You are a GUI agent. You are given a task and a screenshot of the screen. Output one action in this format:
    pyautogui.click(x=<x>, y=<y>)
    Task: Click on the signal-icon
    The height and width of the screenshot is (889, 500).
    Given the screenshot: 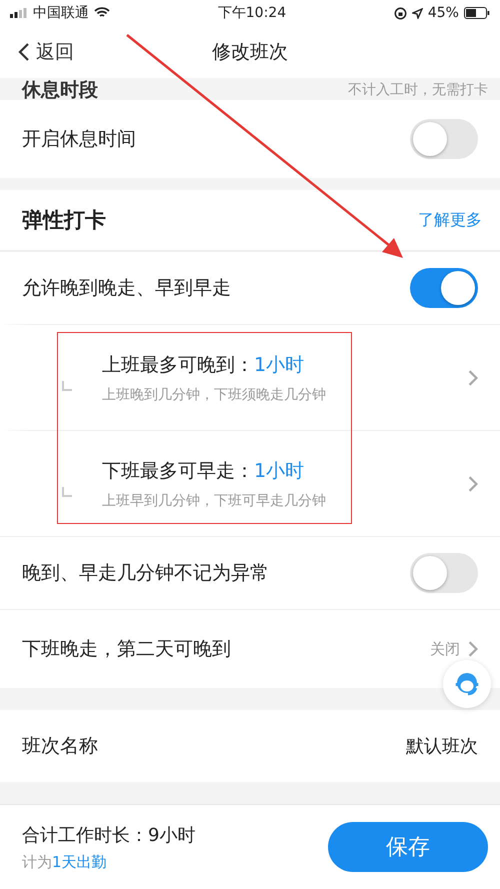 What is the action you would take?
    pyautogui.click(x=19, y=13)
    